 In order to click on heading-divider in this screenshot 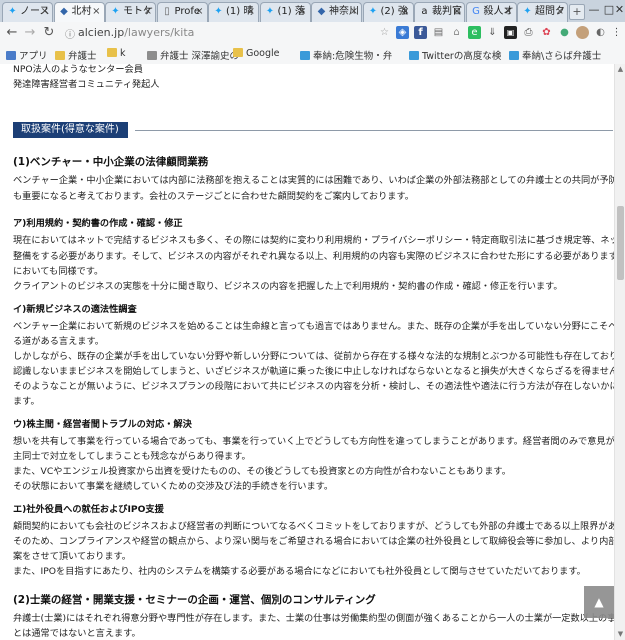, I will do `click(374, 130)`.